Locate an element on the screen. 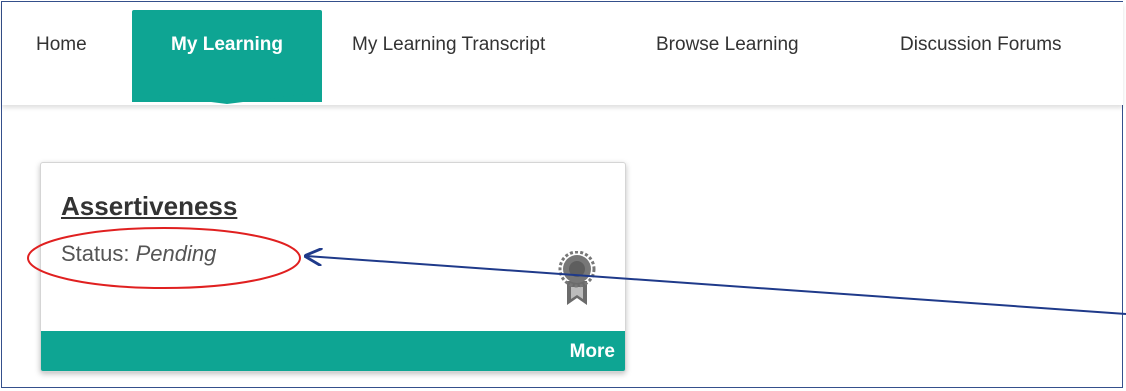 The height and width of the screenshot is (391, 1126). nav-my-learning-tab is located at coordinates (227, 56).